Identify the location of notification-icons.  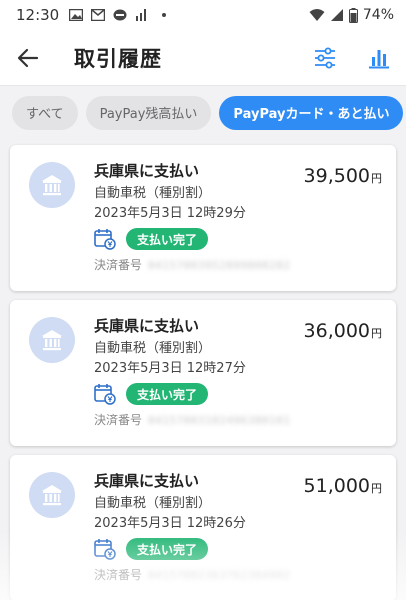
(120, 15).